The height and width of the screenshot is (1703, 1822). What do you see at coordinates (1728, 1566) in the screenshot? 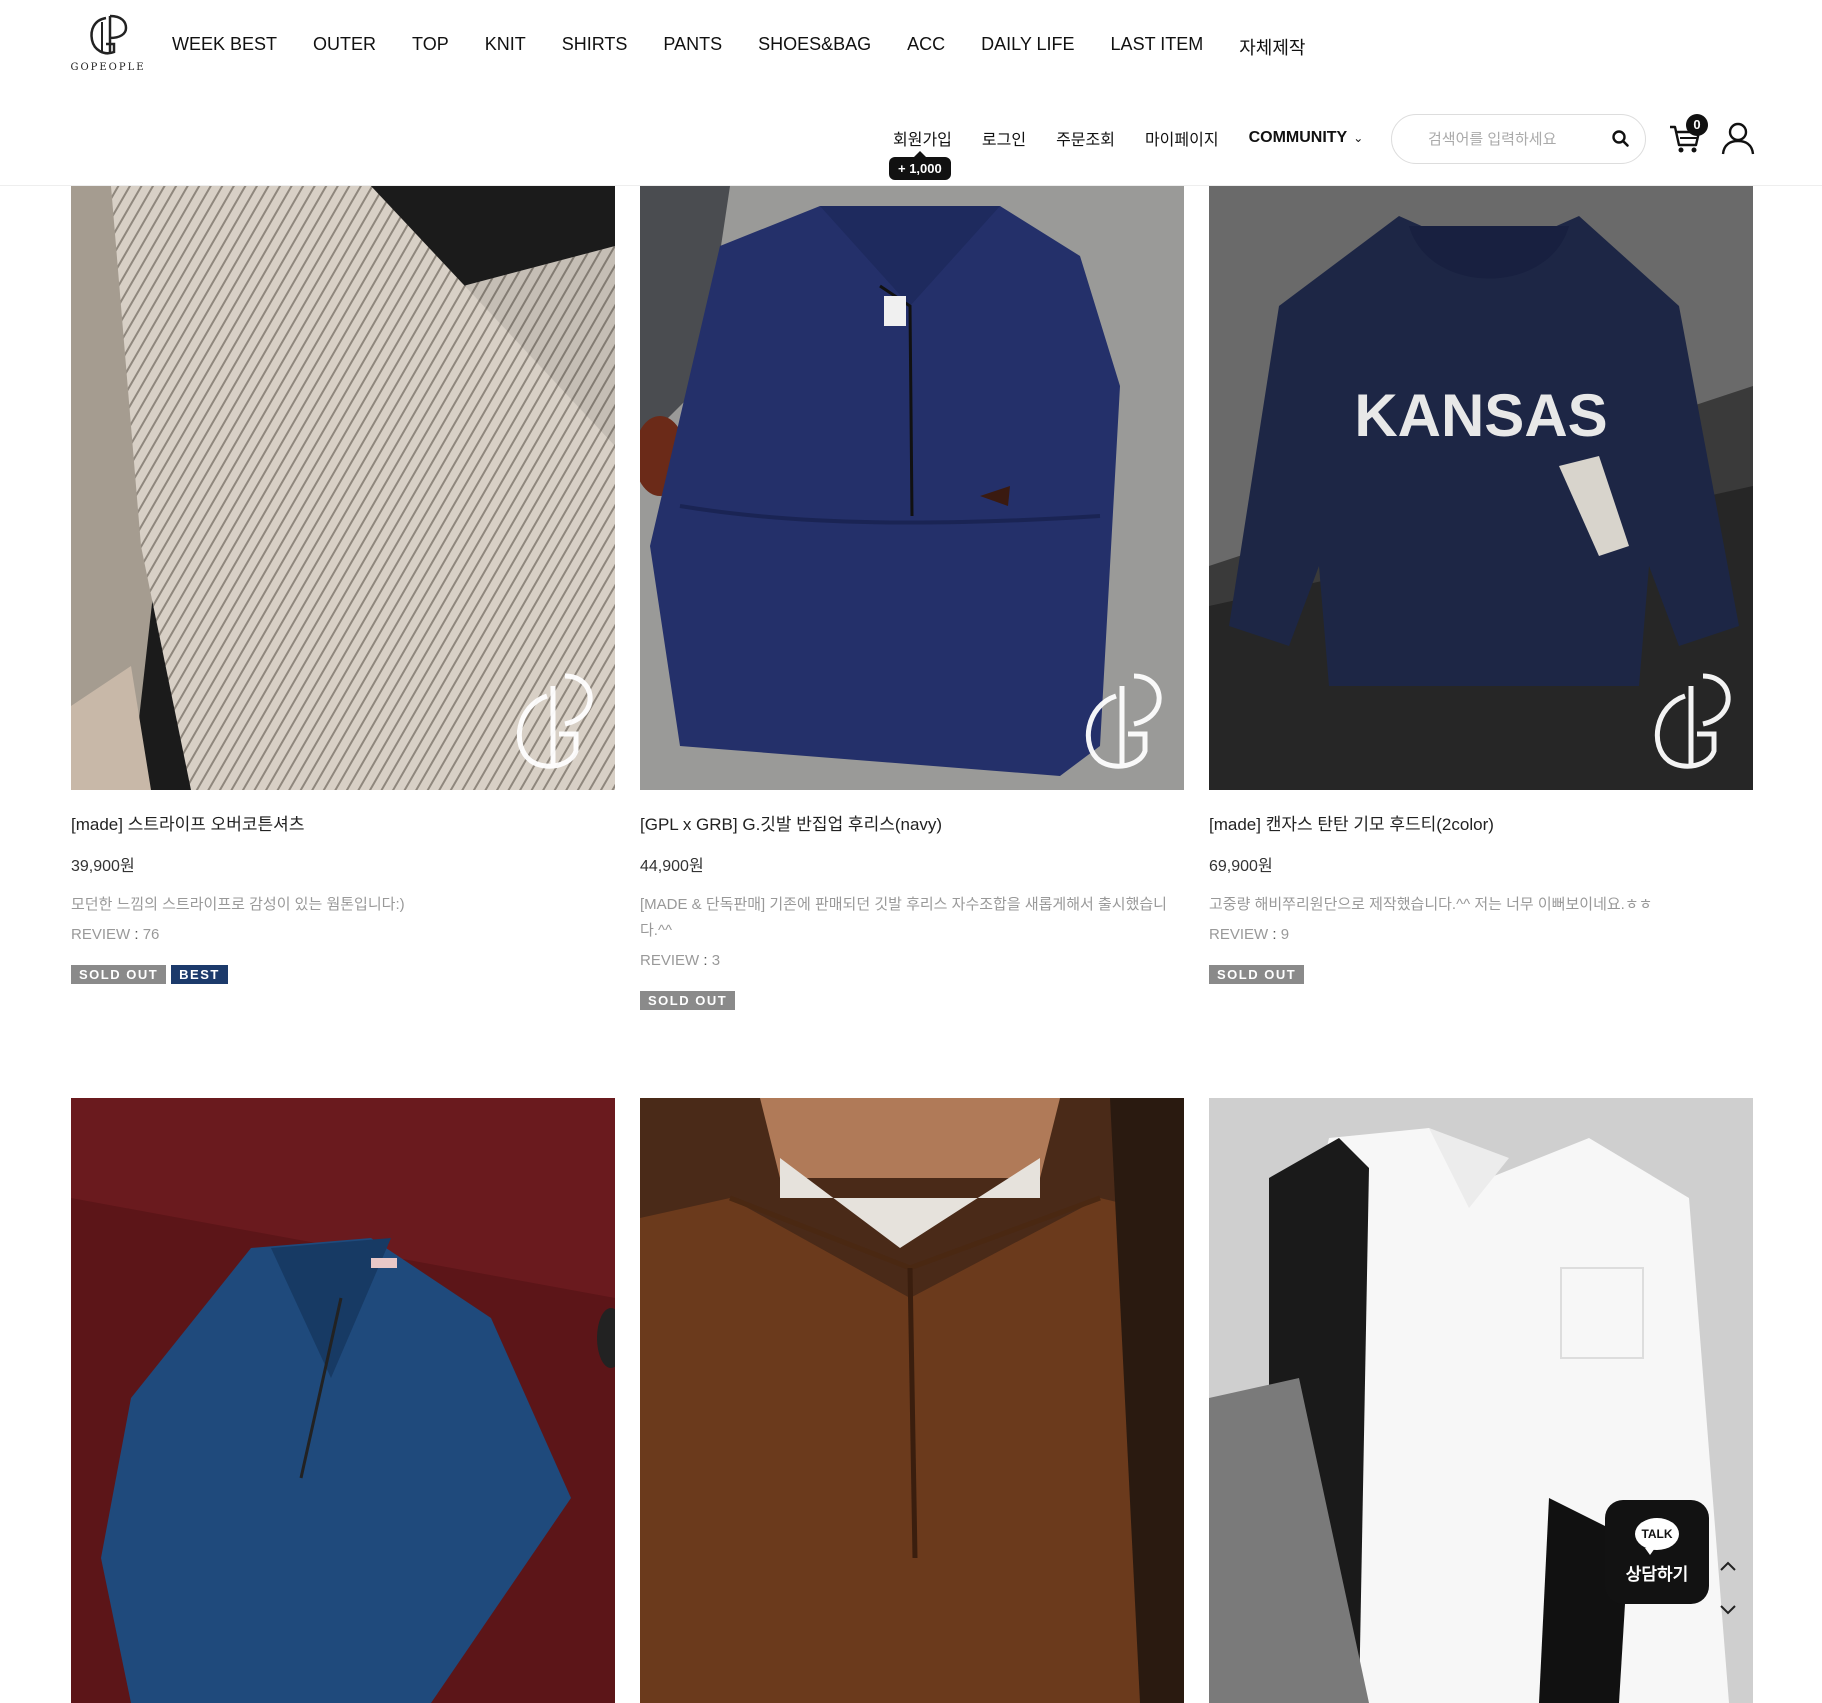
I see `chevron-up-icon` at bounding box center [1728, 1566].